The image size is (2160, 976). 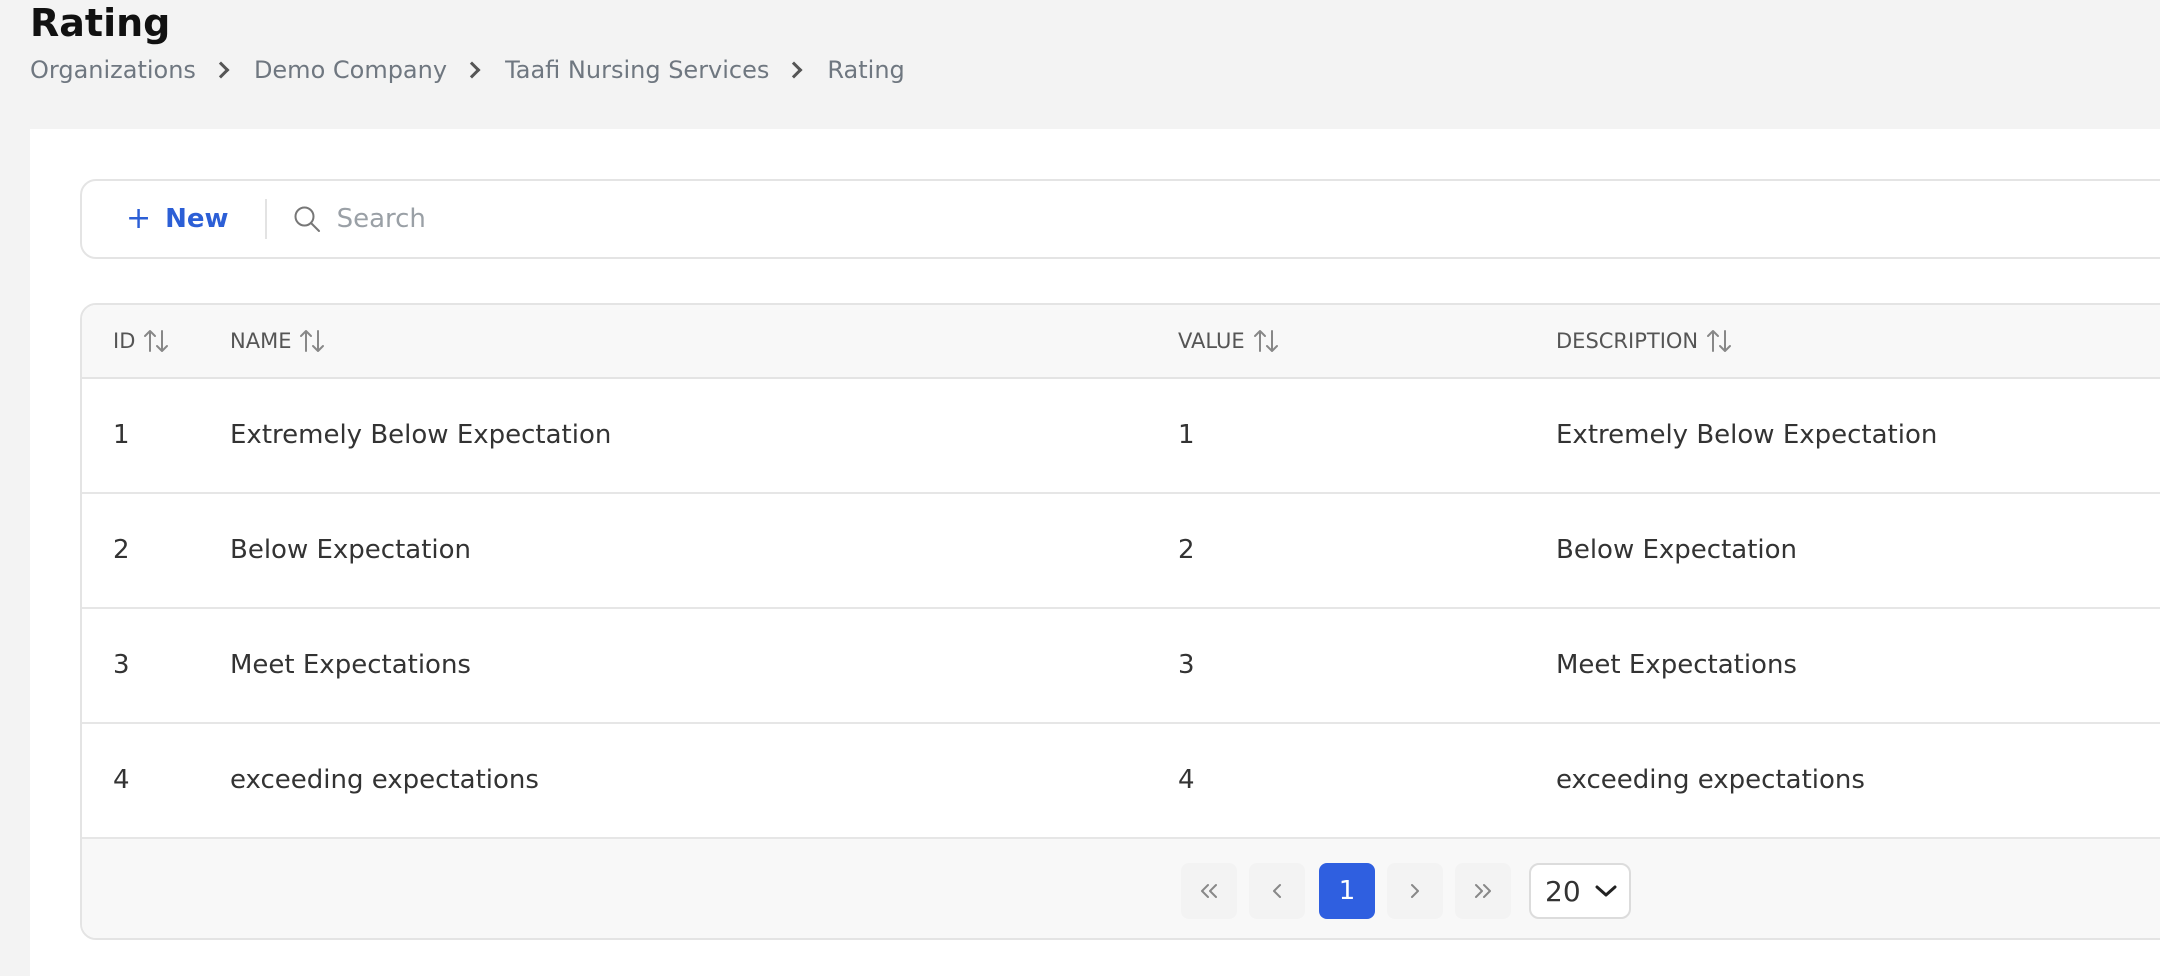 I want to click on column-header-id-label: ID, so click(x=124, y=341).